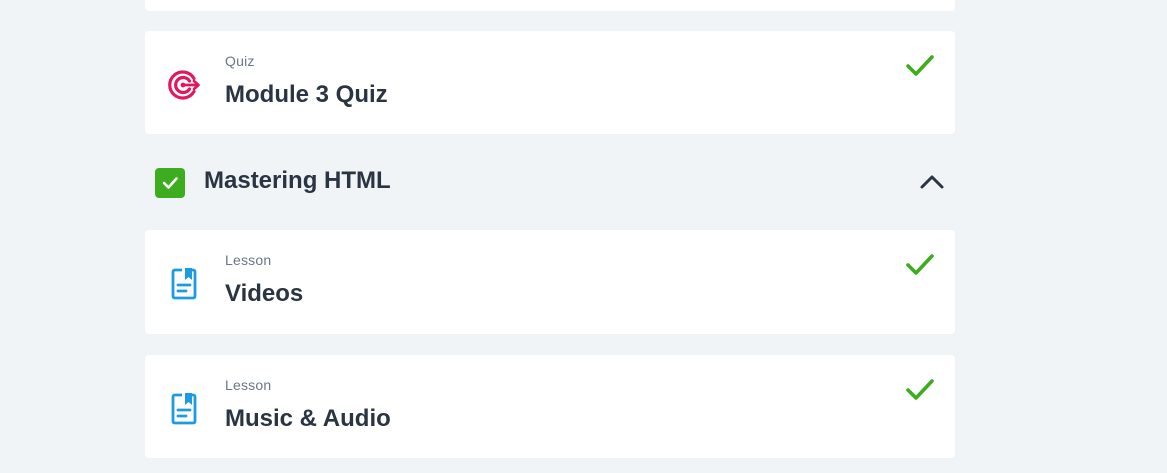 Image resolution: width=1167 pixels, height=473 pixels. What do you see at coordinates (240, 61) in the screenshot?
I see `item-type-label: Quiz` at bounding box center [240, 61].